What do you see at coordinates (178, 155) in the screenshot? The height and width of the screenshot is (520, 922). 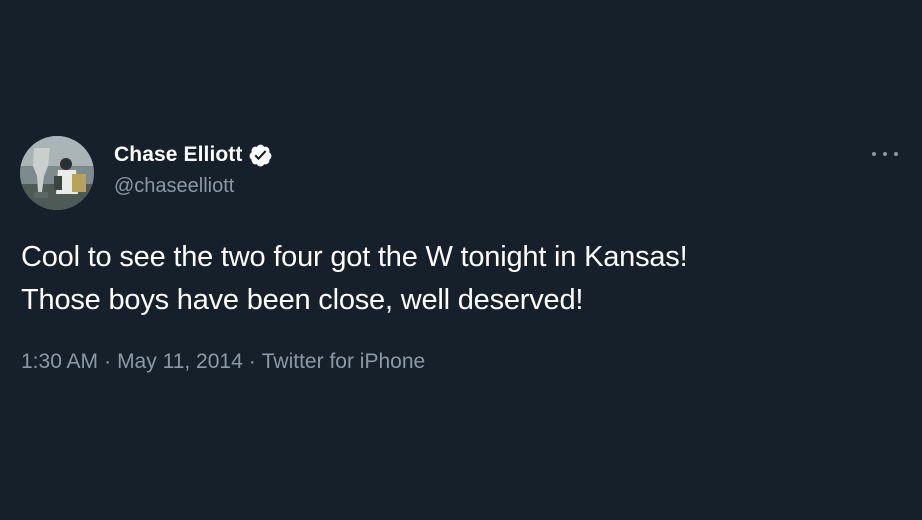 I see `display-name: Chase Elliott` at bounding box center [178, 155].